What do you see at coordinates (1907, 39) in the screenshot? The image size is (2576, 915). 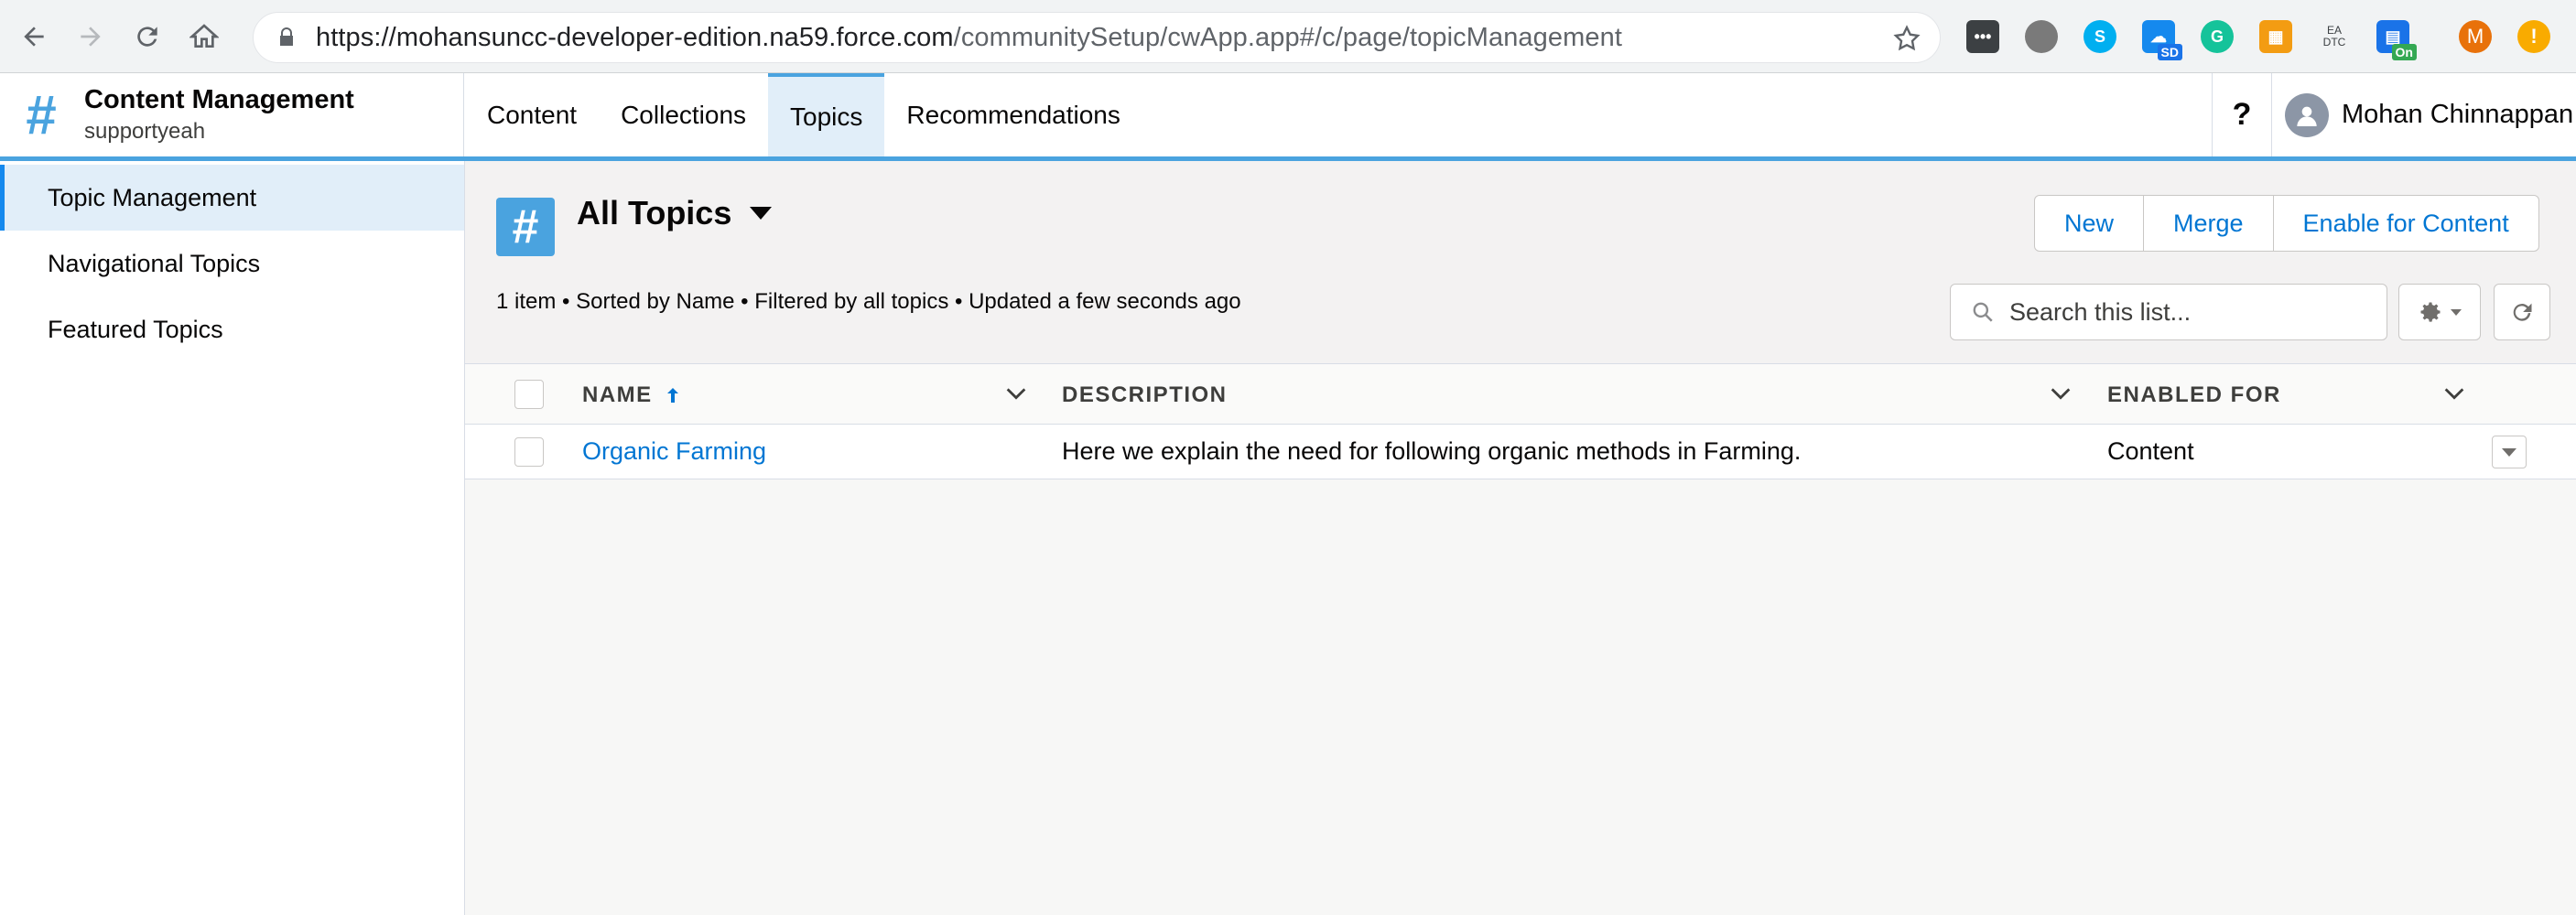 I see `bookmark-star-icon` at bounding box center [1907, 39].